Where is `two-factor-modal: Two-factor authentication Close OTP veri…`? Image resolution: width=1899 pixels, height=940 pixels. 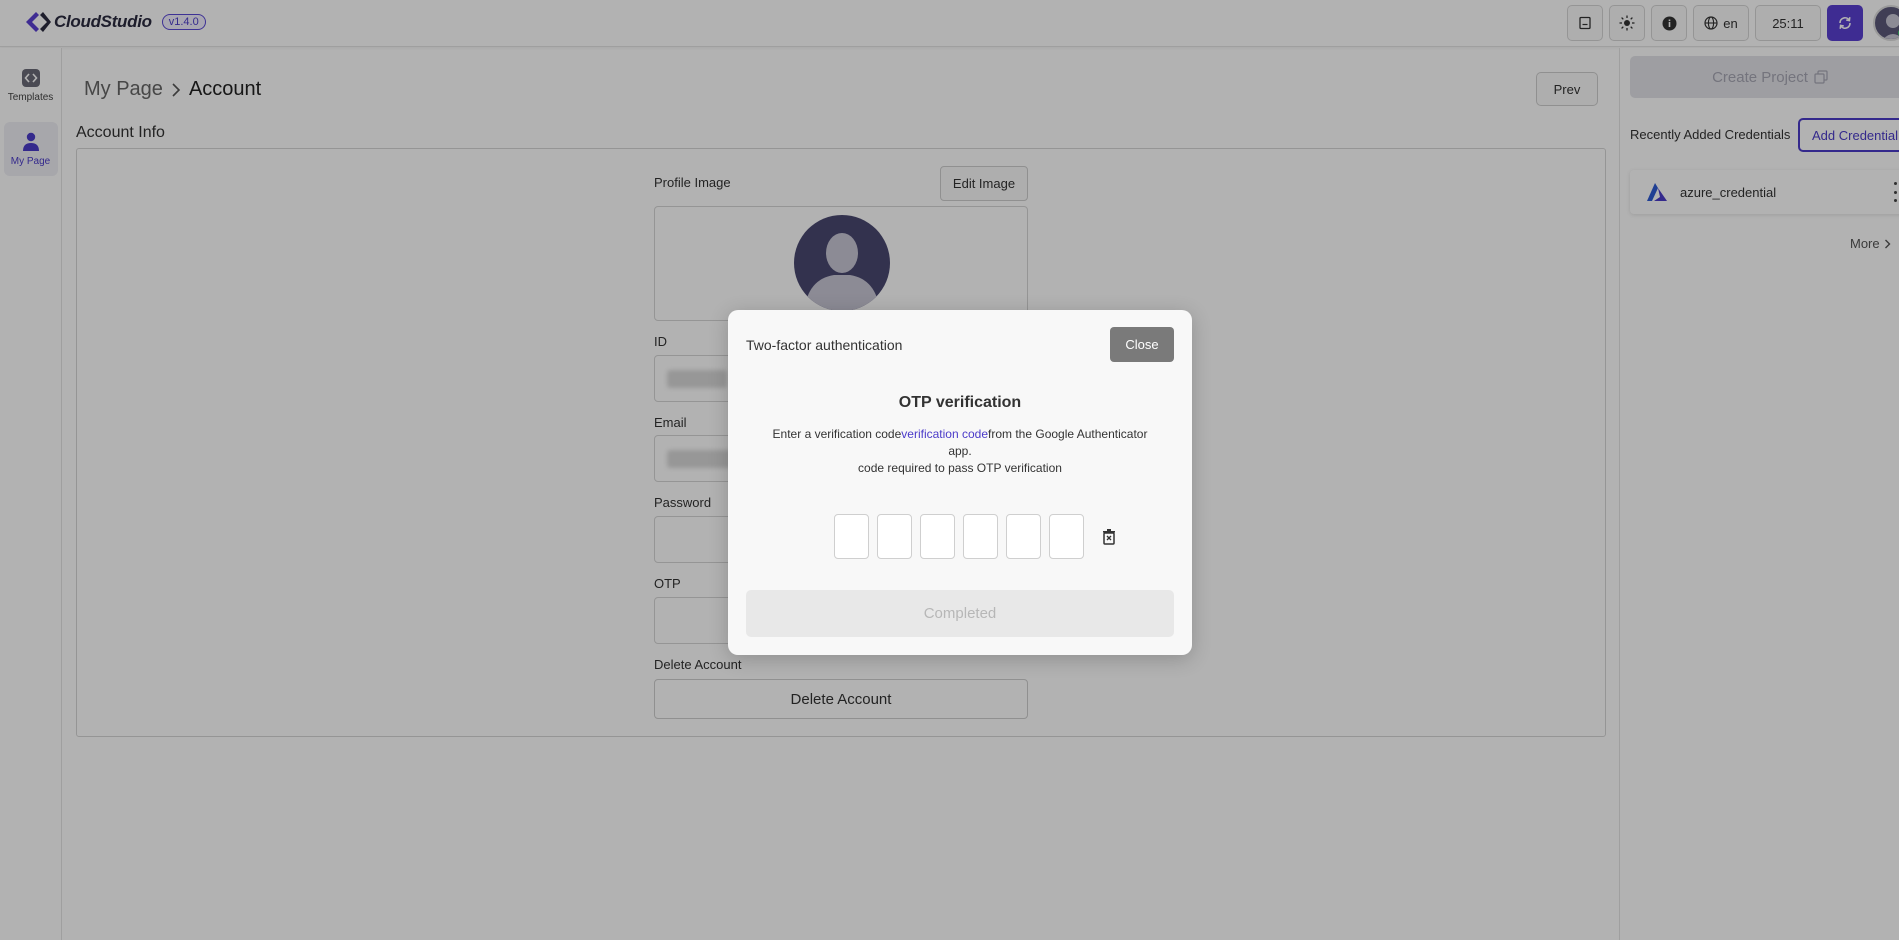 two-factor-modal: Two-factor authentication Close OTP veri… is located at coordinates (960, 482).